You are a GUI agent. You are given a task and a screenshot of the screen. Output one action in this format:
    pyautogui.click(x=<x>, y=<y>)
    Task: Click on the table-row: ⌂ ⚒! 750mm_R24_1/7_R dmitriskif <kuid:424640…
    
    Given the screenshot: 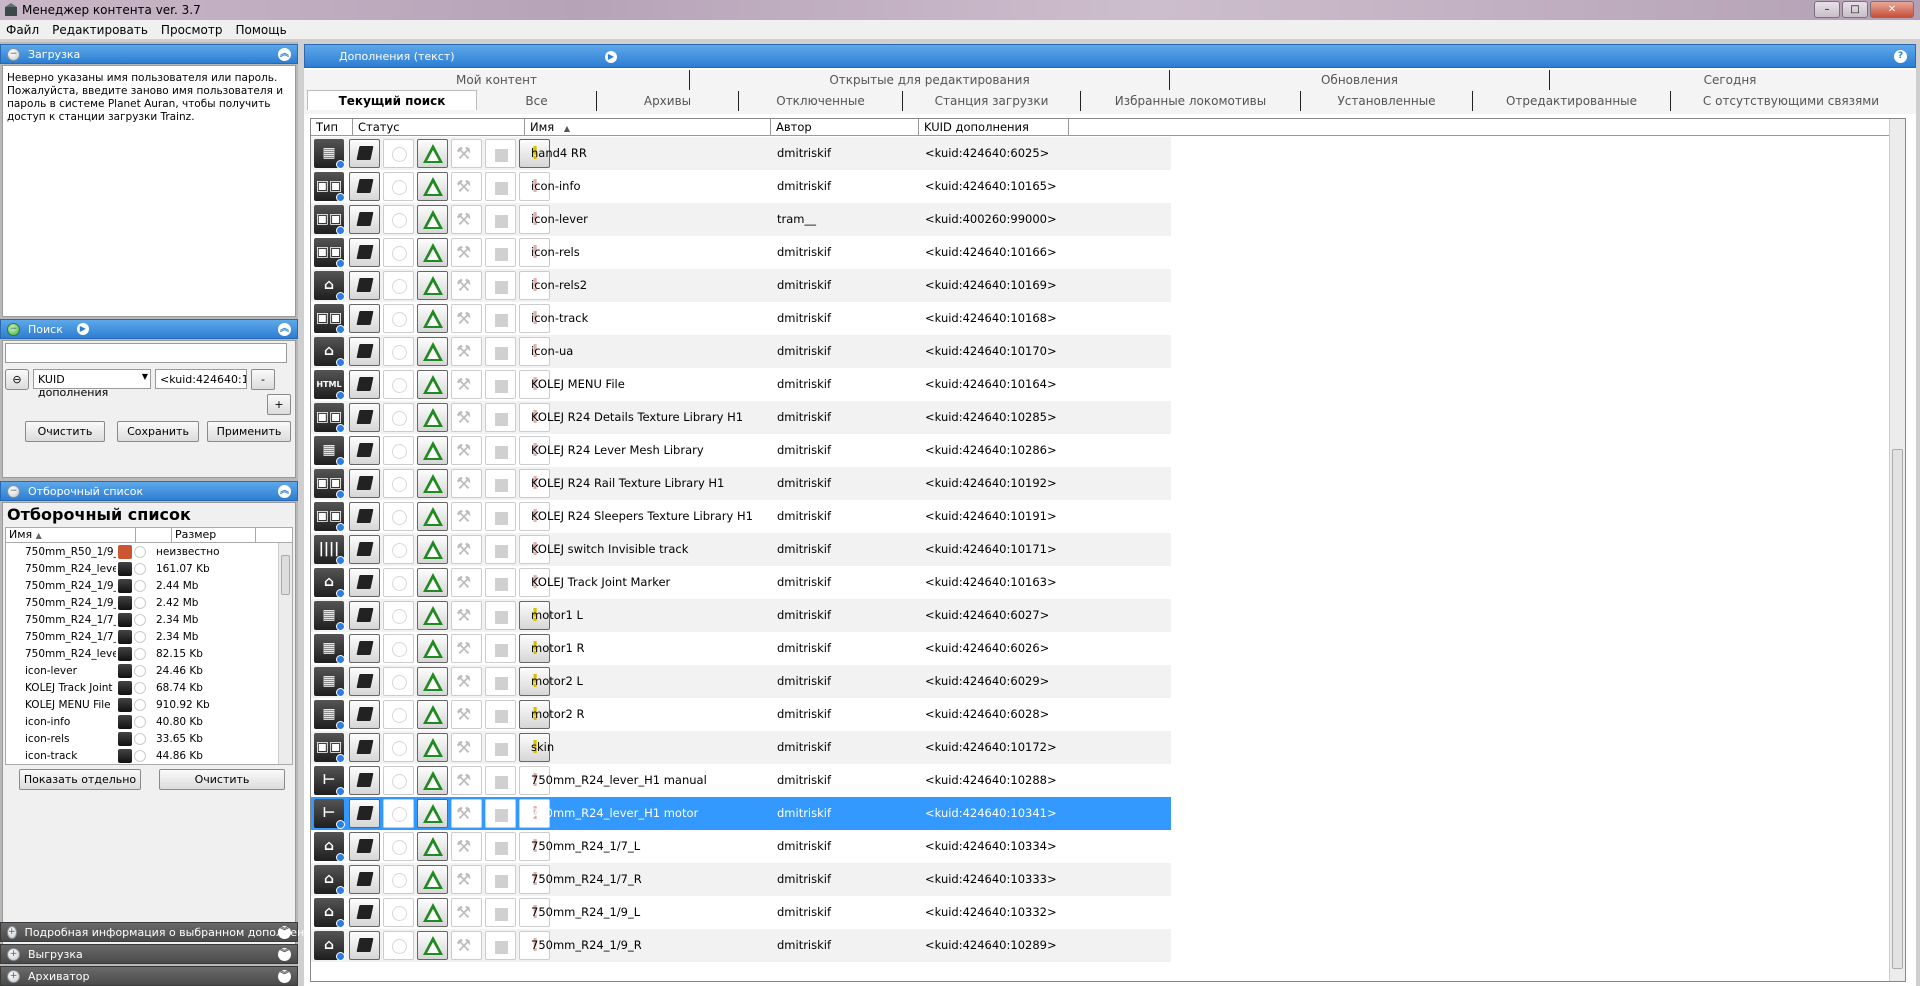 What is the action you would take?
    pyautogui.click(x=741, y=879)
    